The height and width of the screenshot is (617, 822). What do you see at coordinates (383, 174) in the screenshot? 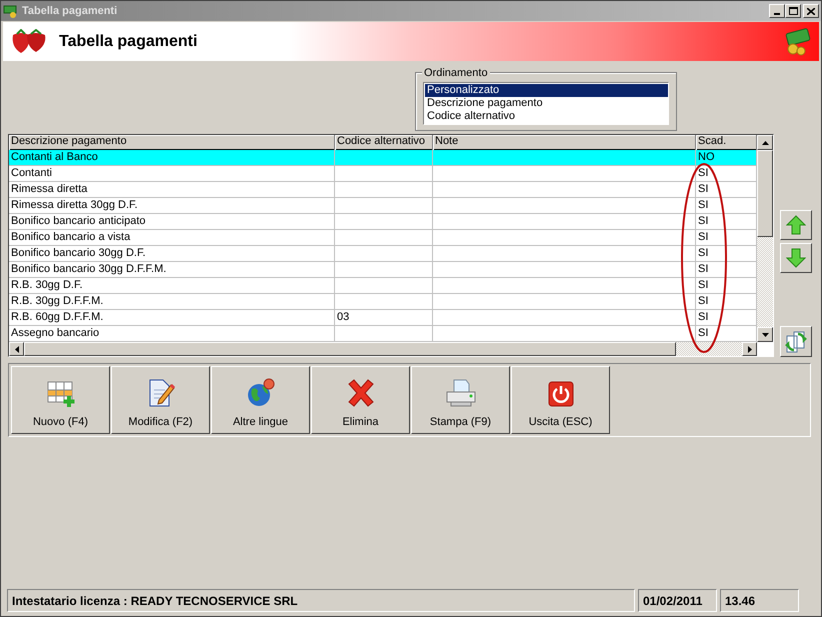
I see `table-row: Contanti SI` at bounding box center [383, 174].